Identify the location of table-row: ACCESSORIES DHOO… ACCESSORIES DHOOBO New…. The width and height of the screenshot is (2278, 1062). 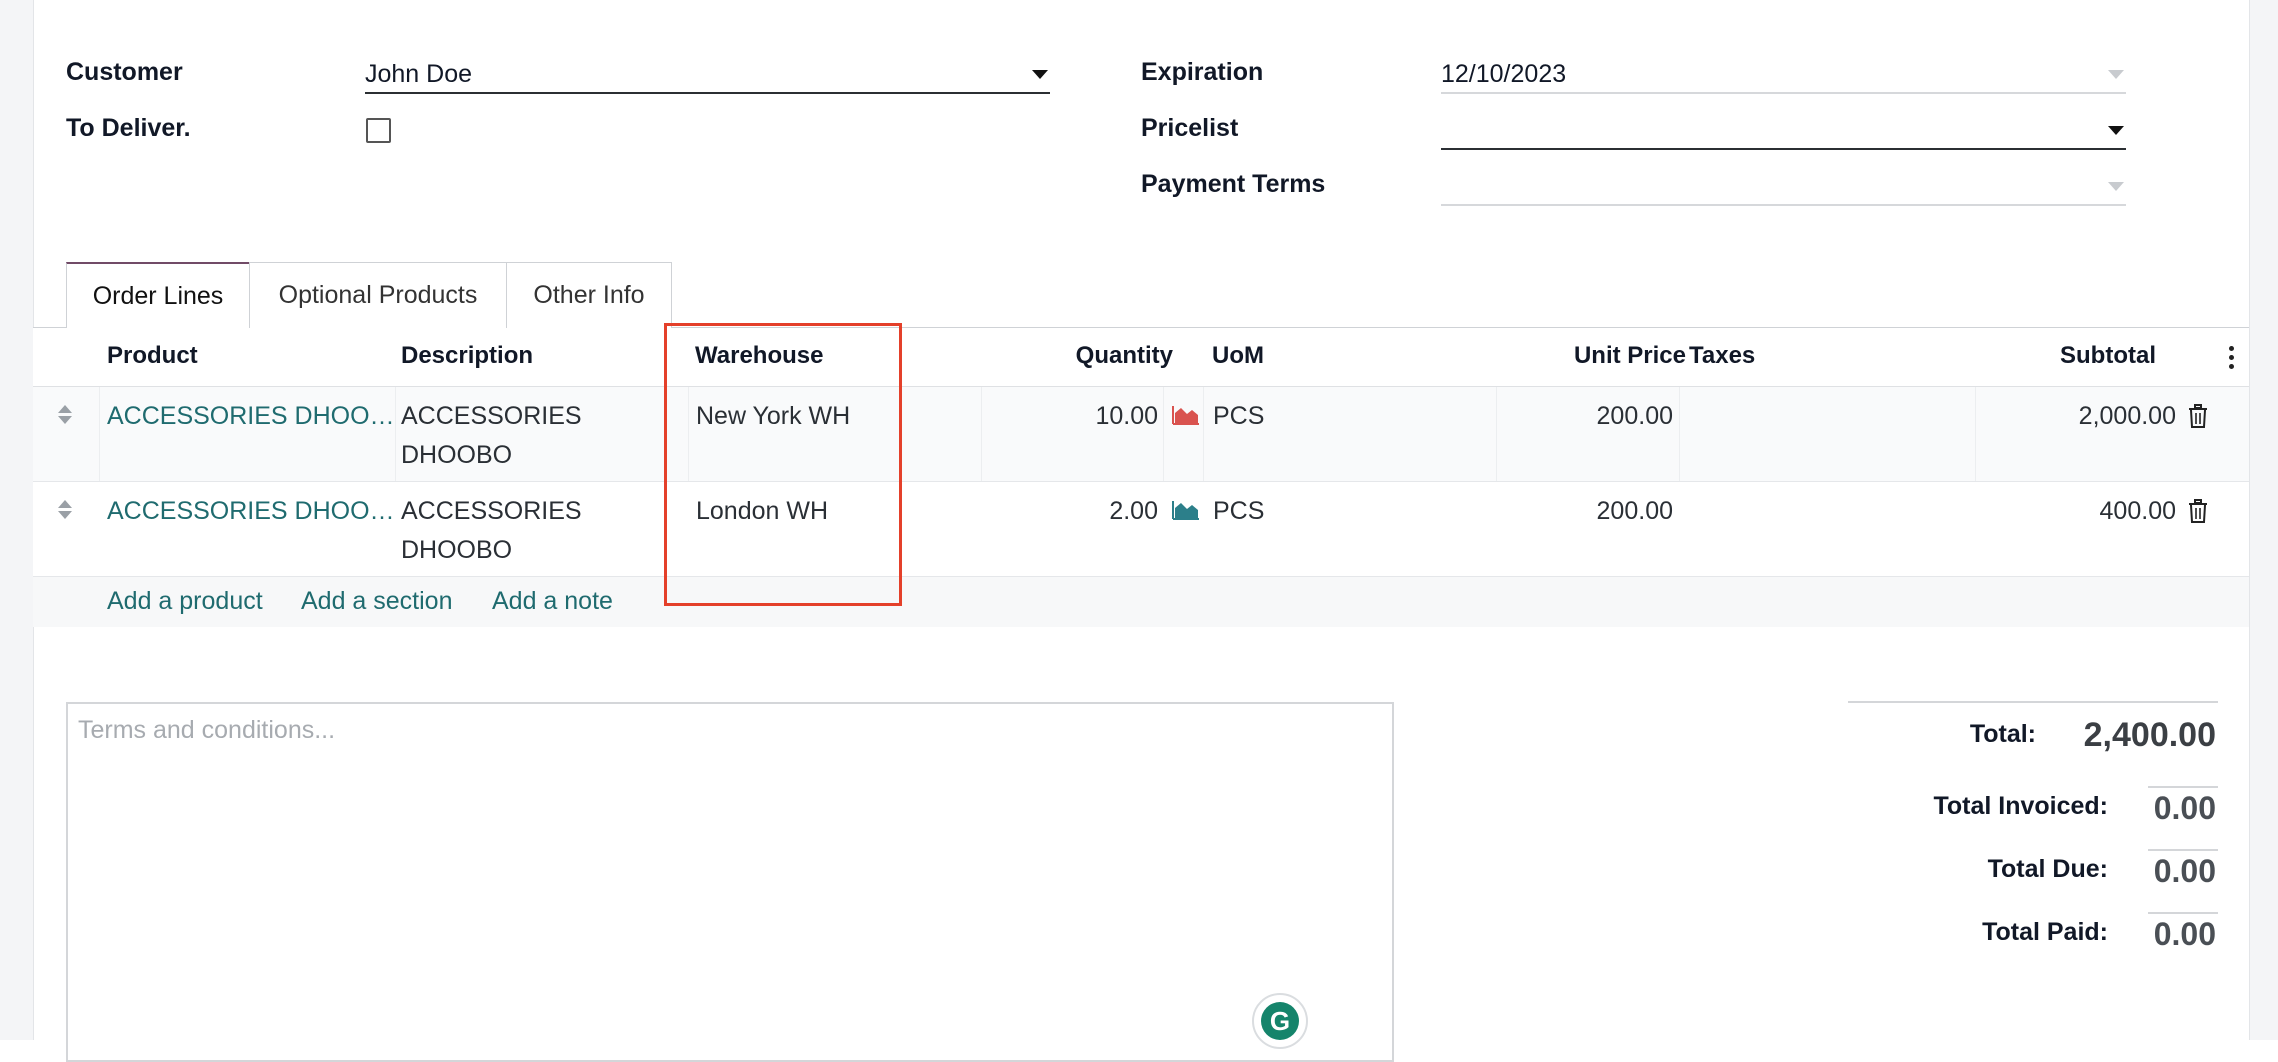
(1141, 434).